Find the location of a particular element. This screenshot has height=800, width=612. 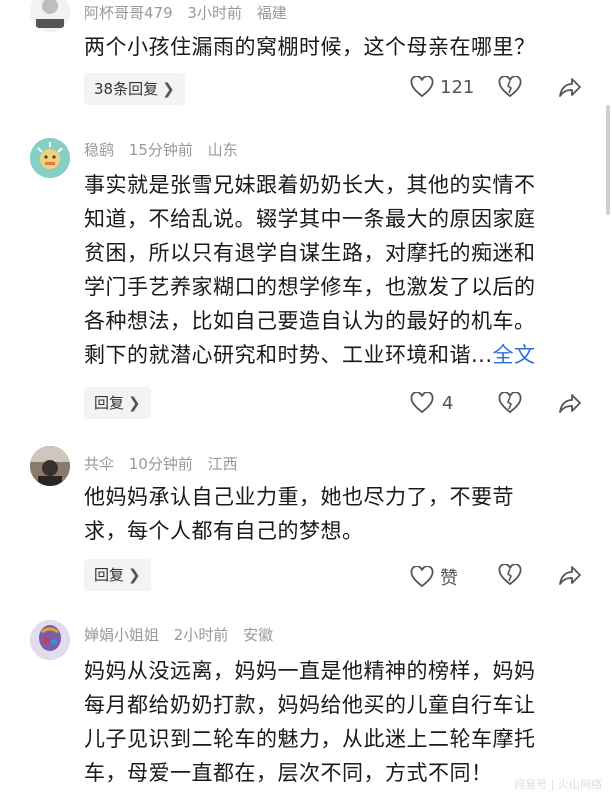

location: 山东 is located at coordinates (222, 150).